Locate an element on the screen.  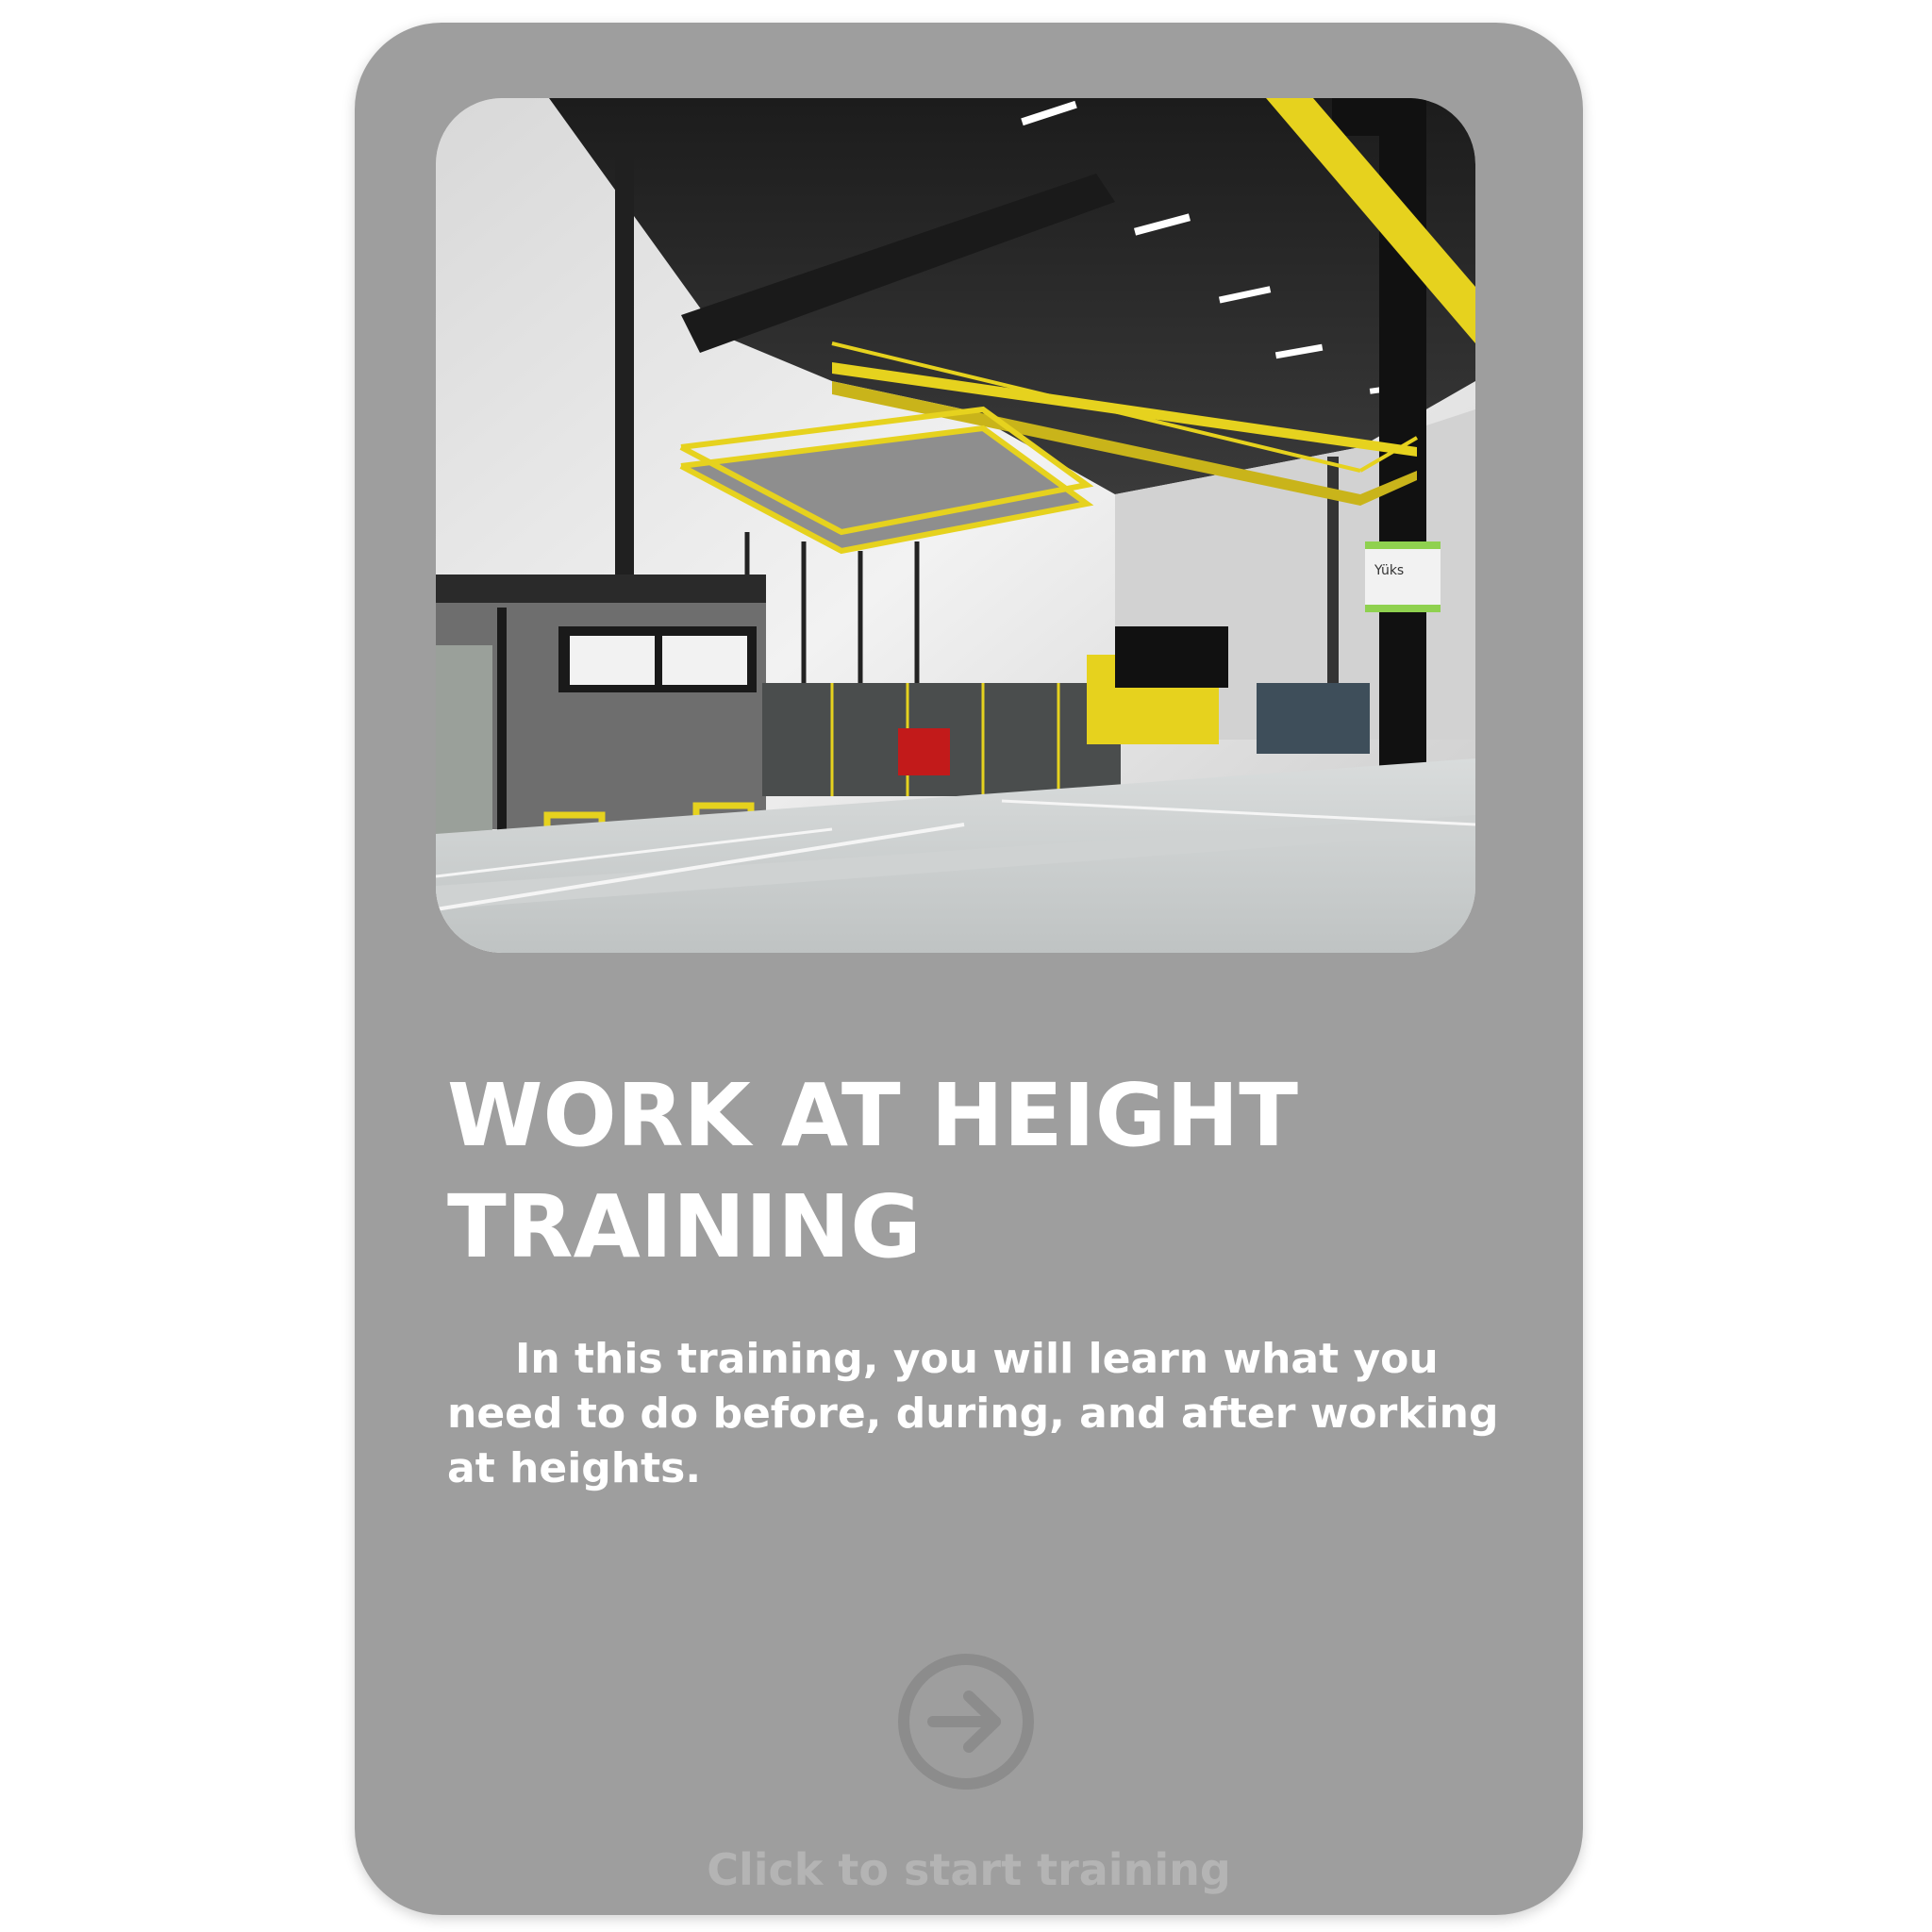
arrow-right-circle-icon is located at coordinates (966, 1722).